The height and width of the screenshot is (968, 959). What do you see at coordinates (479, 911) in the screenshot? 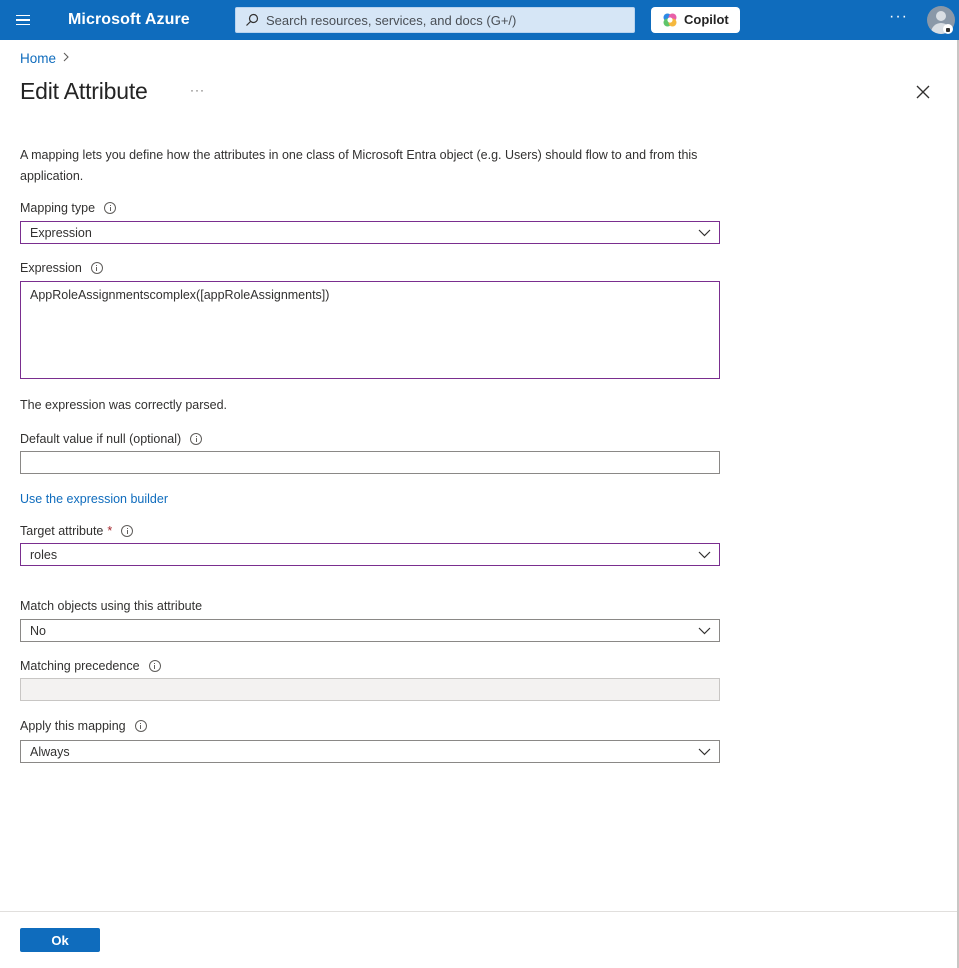
I see `footer-divider` at bounding box center [479, 911].